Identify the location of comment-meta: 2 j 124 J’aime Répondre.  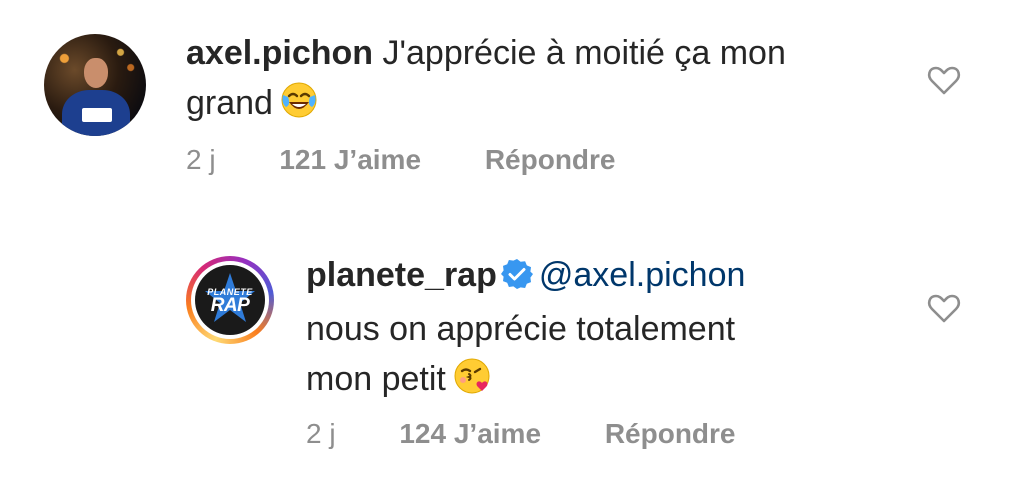
(521, 434).